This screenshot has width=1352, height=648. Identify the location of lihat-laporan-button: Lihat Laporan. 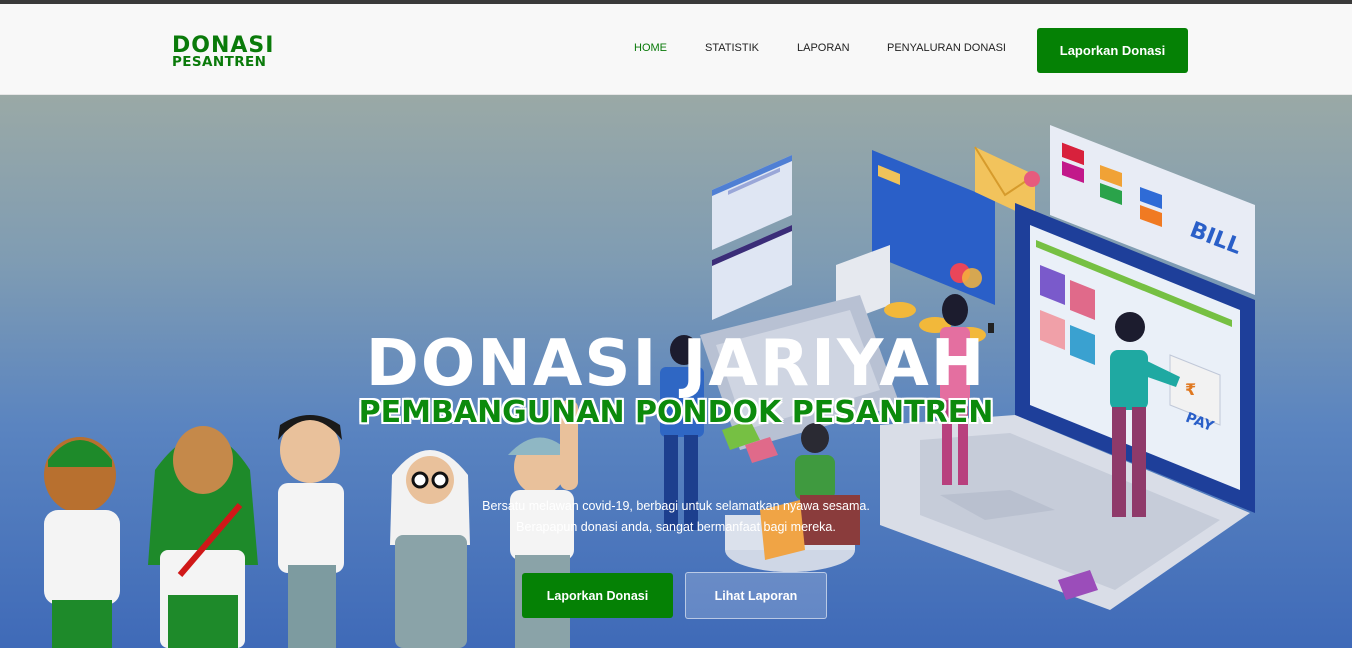
(756, 595).